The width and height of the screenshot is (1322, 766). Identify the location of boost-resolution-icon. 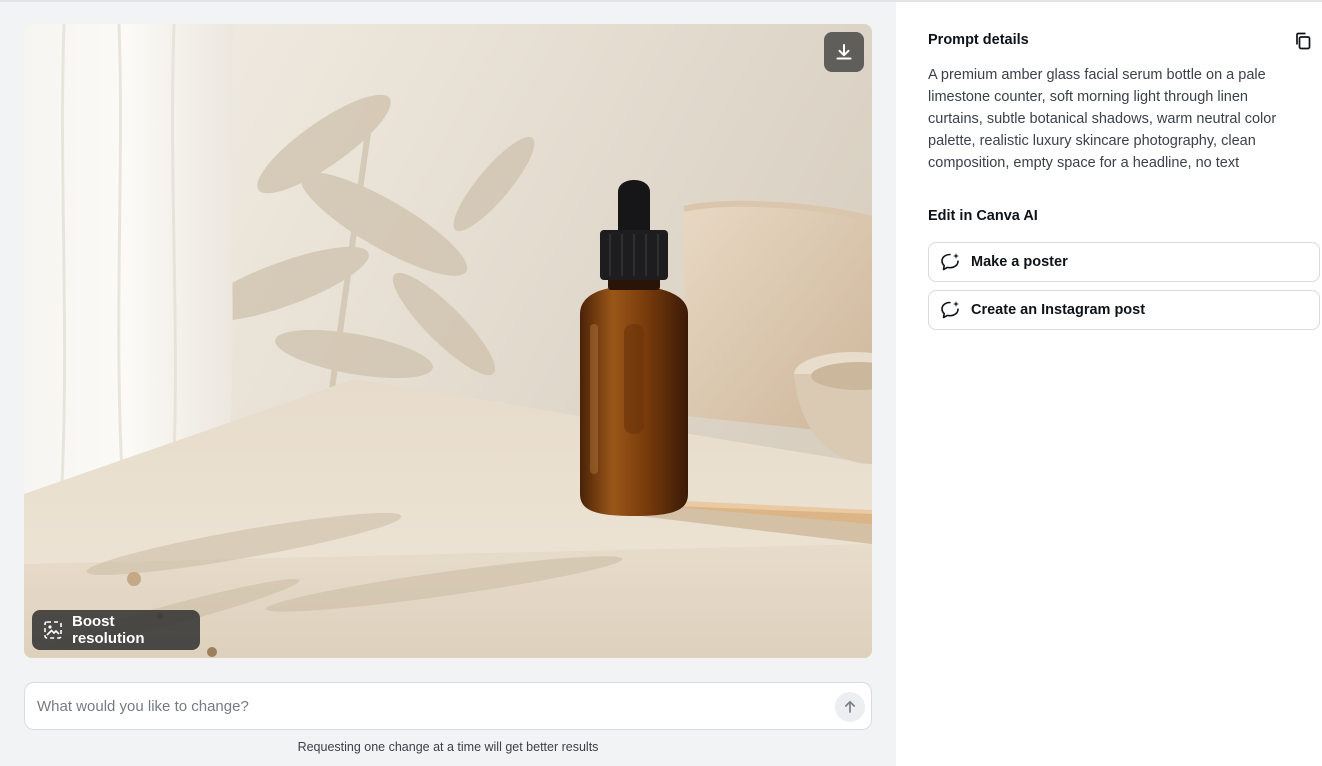
(53, 630).